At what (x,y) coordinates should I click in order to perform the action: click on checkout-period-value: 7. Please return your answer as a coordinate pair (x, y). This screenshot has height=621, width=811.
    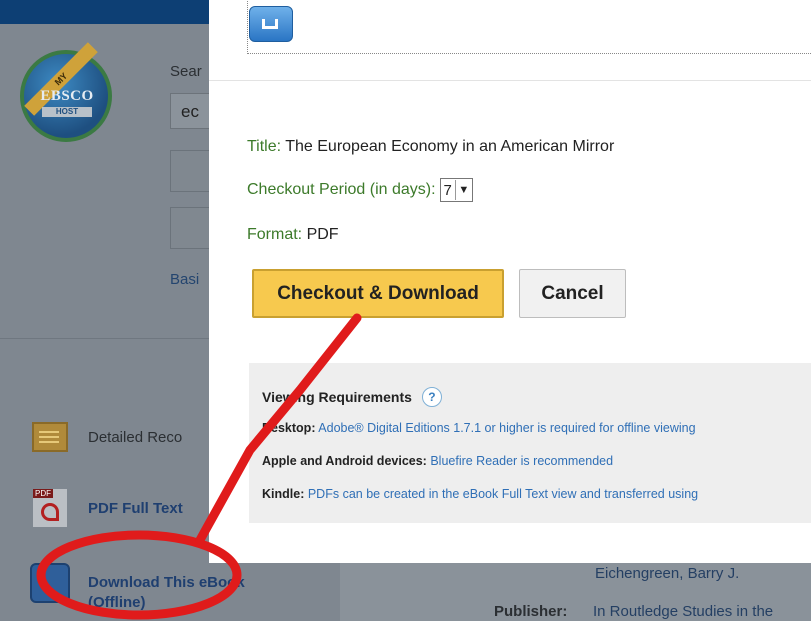
    Looking at the image, I should click on (447, 190).